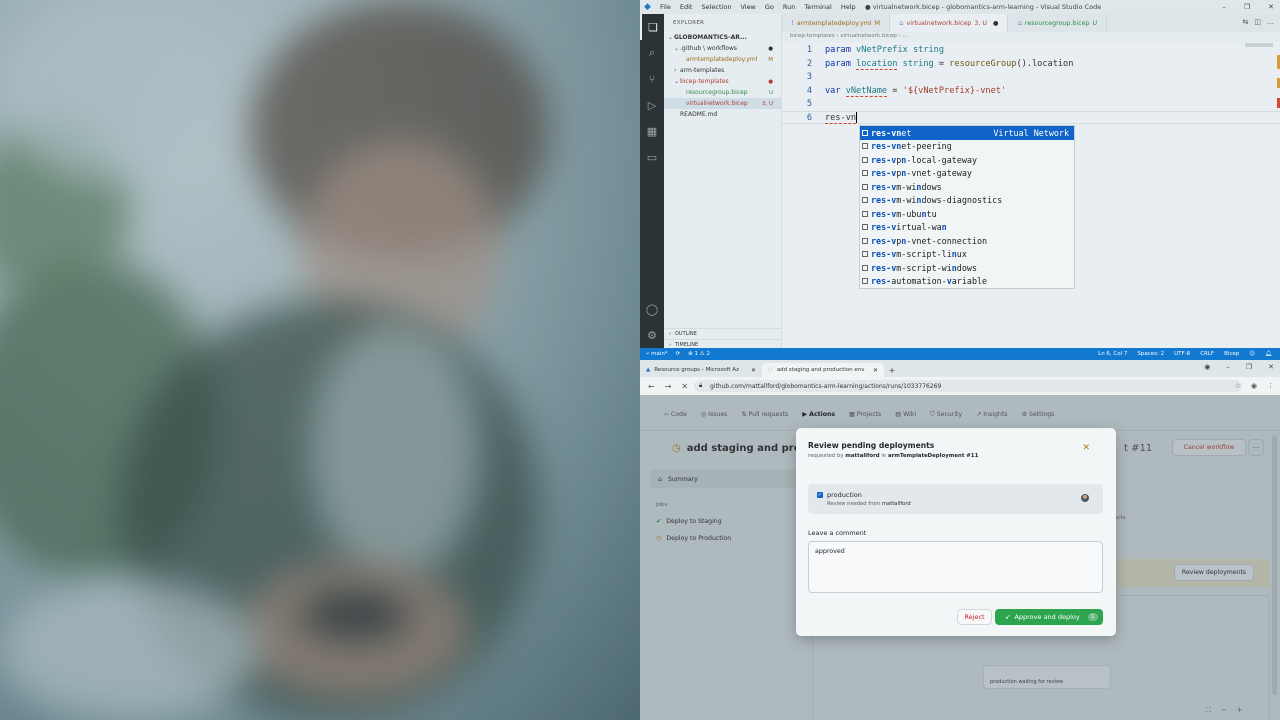 Image resolution: width=1280 pixels, height=720 pixels. What do you see at coordinates (967, 133) in the screenshot?
I see `suggestion-item: res-vnet Virtual Network` at bounding box center [967, 133].